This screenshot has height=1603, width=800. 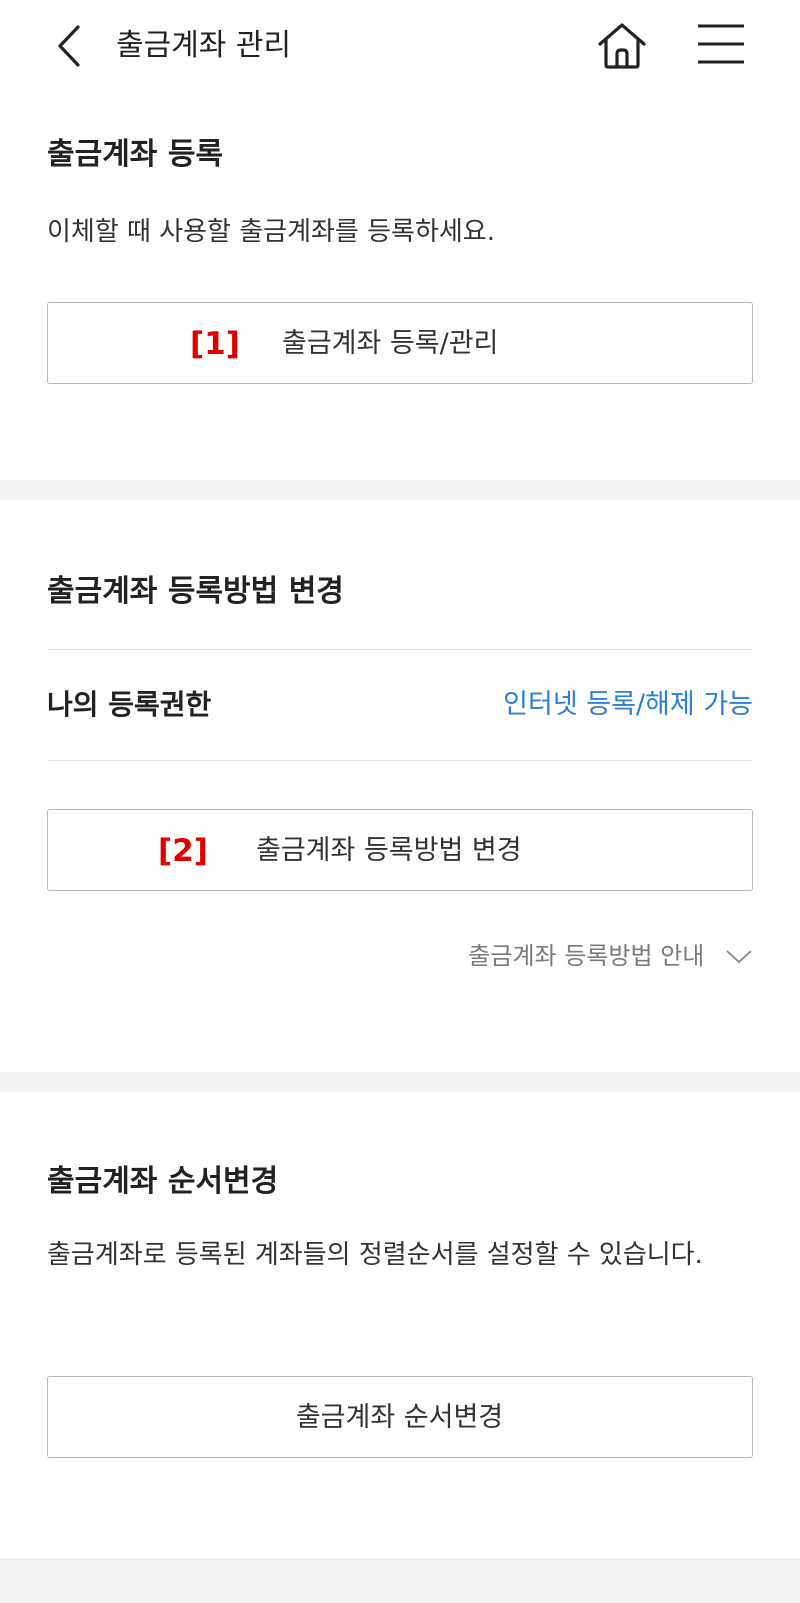 I want to click on method-guide-toggle: 출금계좌 등록방법 안내, so click(x=610, y=956).